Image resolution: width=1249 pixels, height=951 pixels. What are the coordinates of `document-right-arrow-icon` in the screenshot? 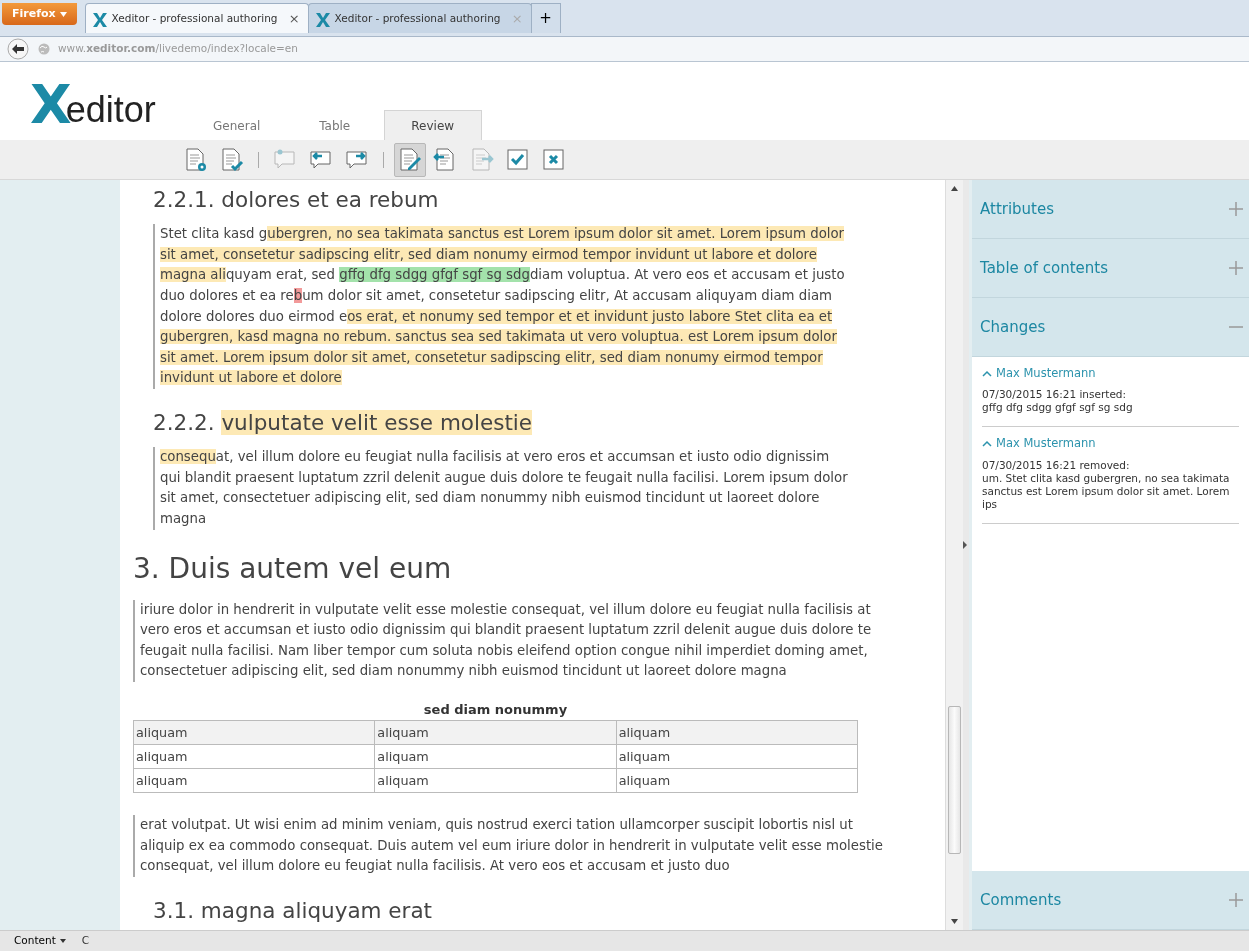 It's located at (482, 159).